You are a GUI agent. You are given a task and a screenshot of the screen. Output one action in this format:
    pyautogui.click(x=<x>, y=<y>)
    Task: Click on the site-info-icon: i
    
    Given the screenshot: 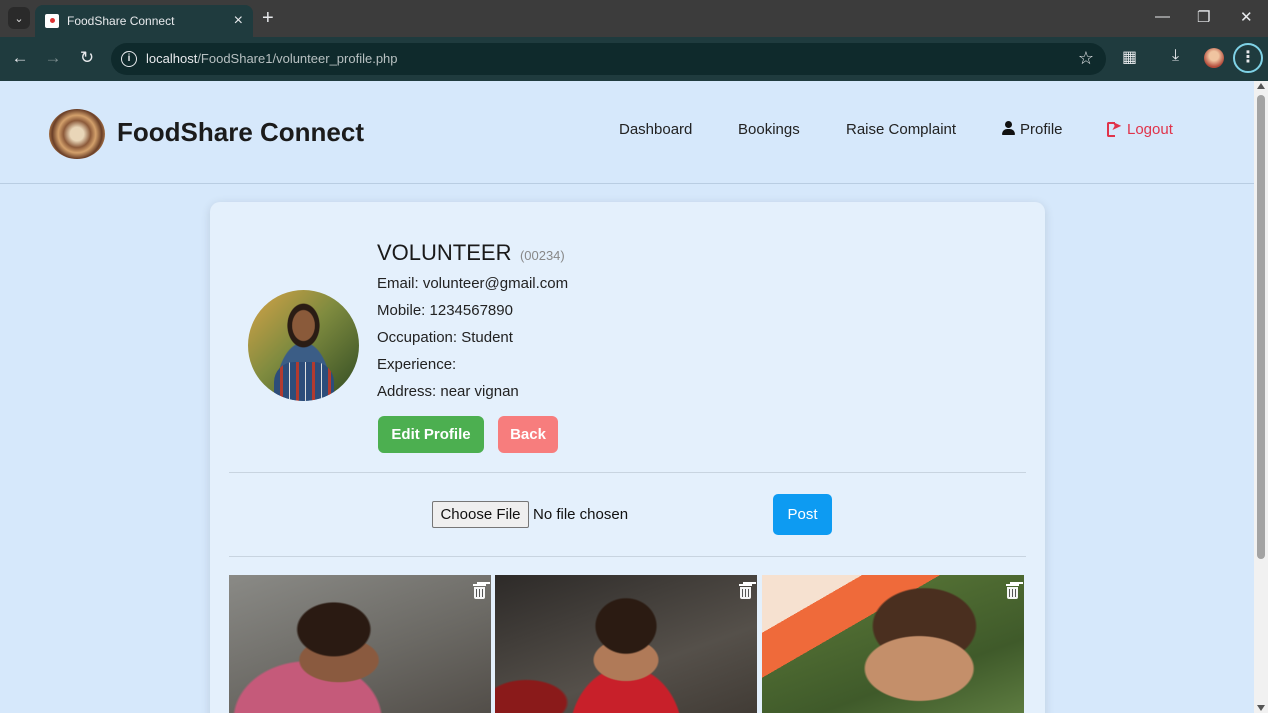 What is the action you would take?
    pyautogui.click(x=129, y=59)
    